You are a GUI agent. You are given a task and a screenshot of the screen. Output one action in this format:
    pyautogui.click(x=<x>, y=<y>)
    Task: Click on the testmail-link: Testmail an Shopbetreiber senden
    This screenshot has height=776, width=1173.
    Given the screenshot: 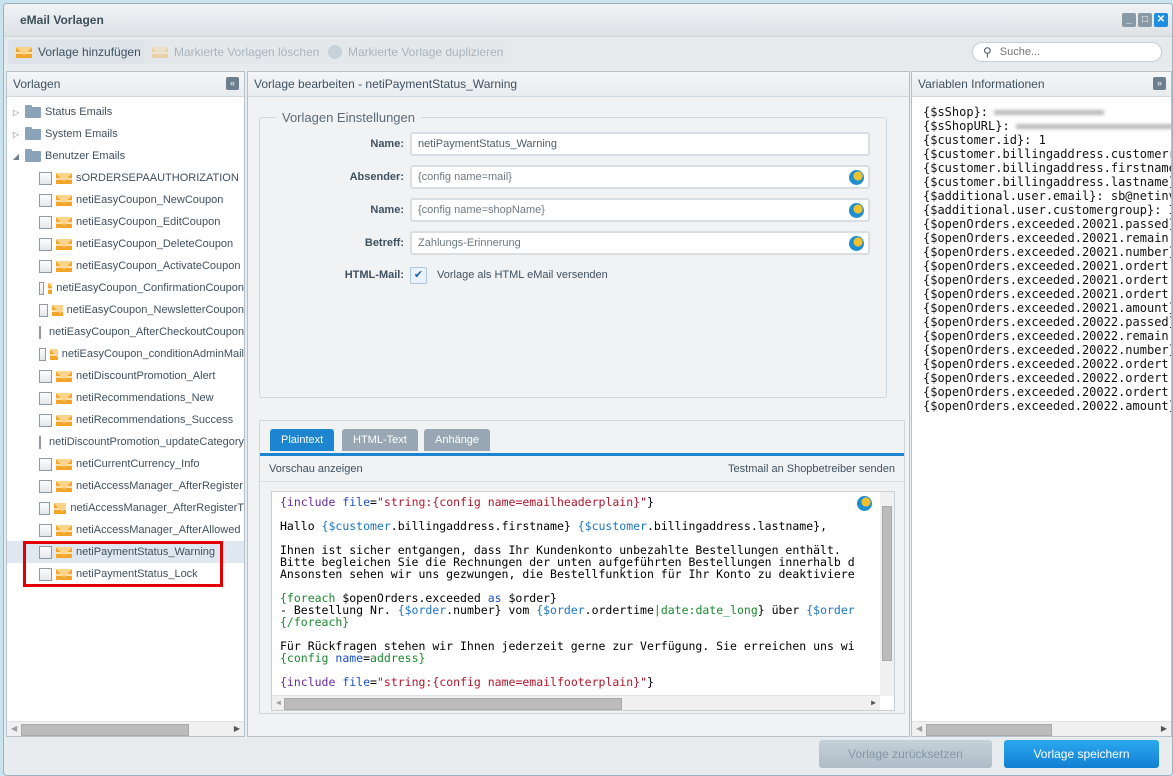 What is the action you would take?
    pyautogui.click(x=811, y=469)
    